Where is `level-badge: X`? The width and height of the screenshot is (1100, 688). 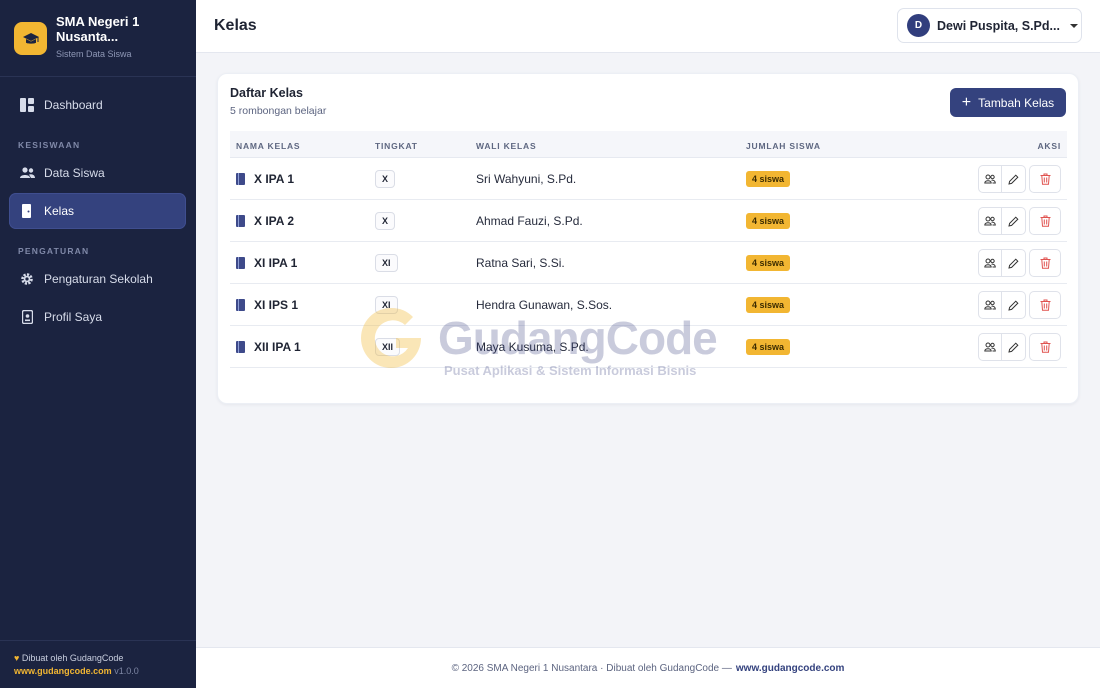 level-badge: X is located at coordinates (385, 179).